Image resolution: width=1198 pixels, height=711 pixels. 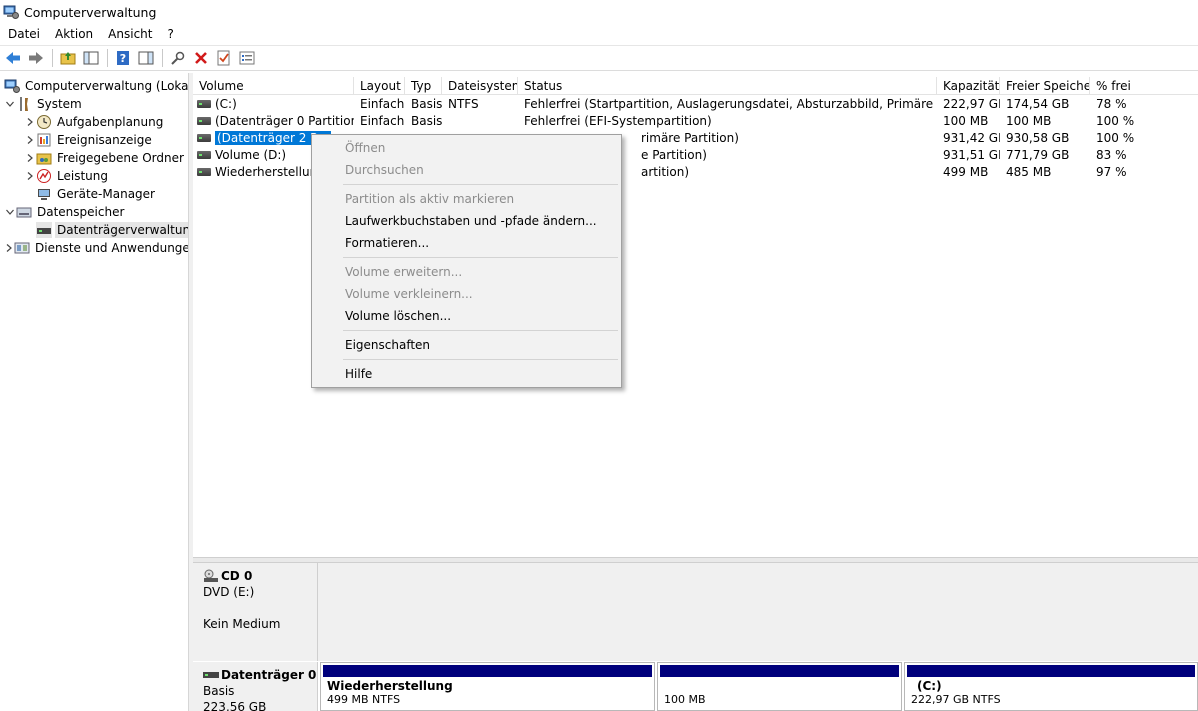 I want to click on folder-up-icon, so click(x=68, y=58).